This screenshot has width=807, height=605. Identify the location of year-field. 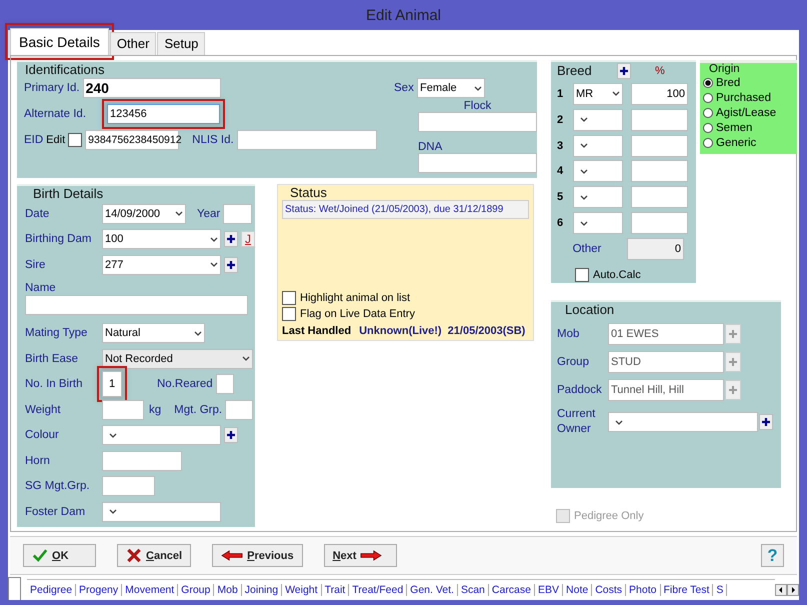
(237, 214).